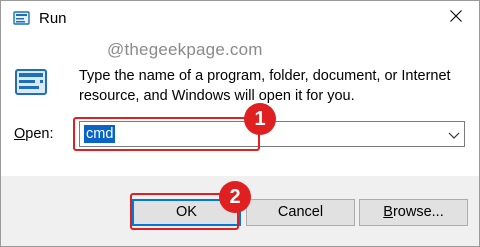 This screenshot has height=247, width=480. I want to click on open-label: Open:, so click(34, 134).